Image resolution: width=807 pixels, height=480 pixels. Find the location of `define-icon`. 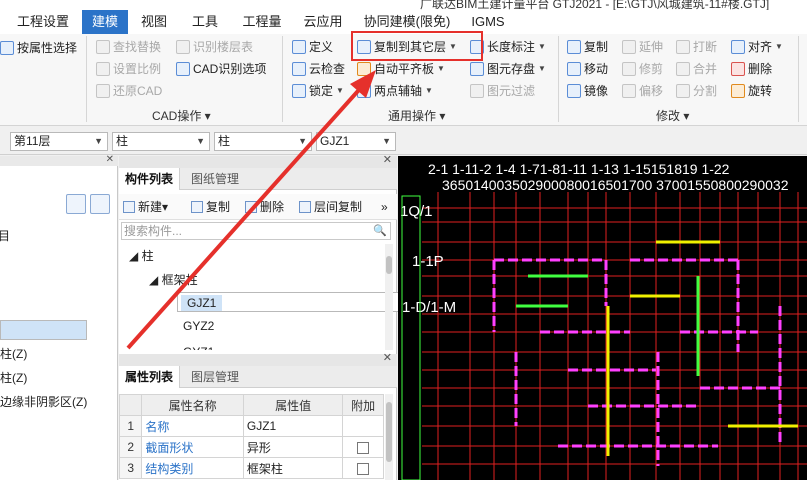

define-icon is located at coordinates (299, 47).